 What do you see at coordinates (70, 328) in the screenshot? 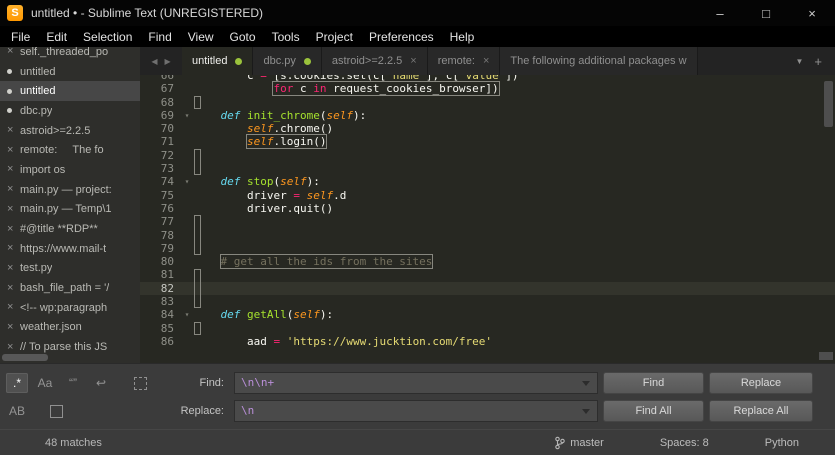
I see `sidebar-item: × weather.json` at bounding box center [70, 328].